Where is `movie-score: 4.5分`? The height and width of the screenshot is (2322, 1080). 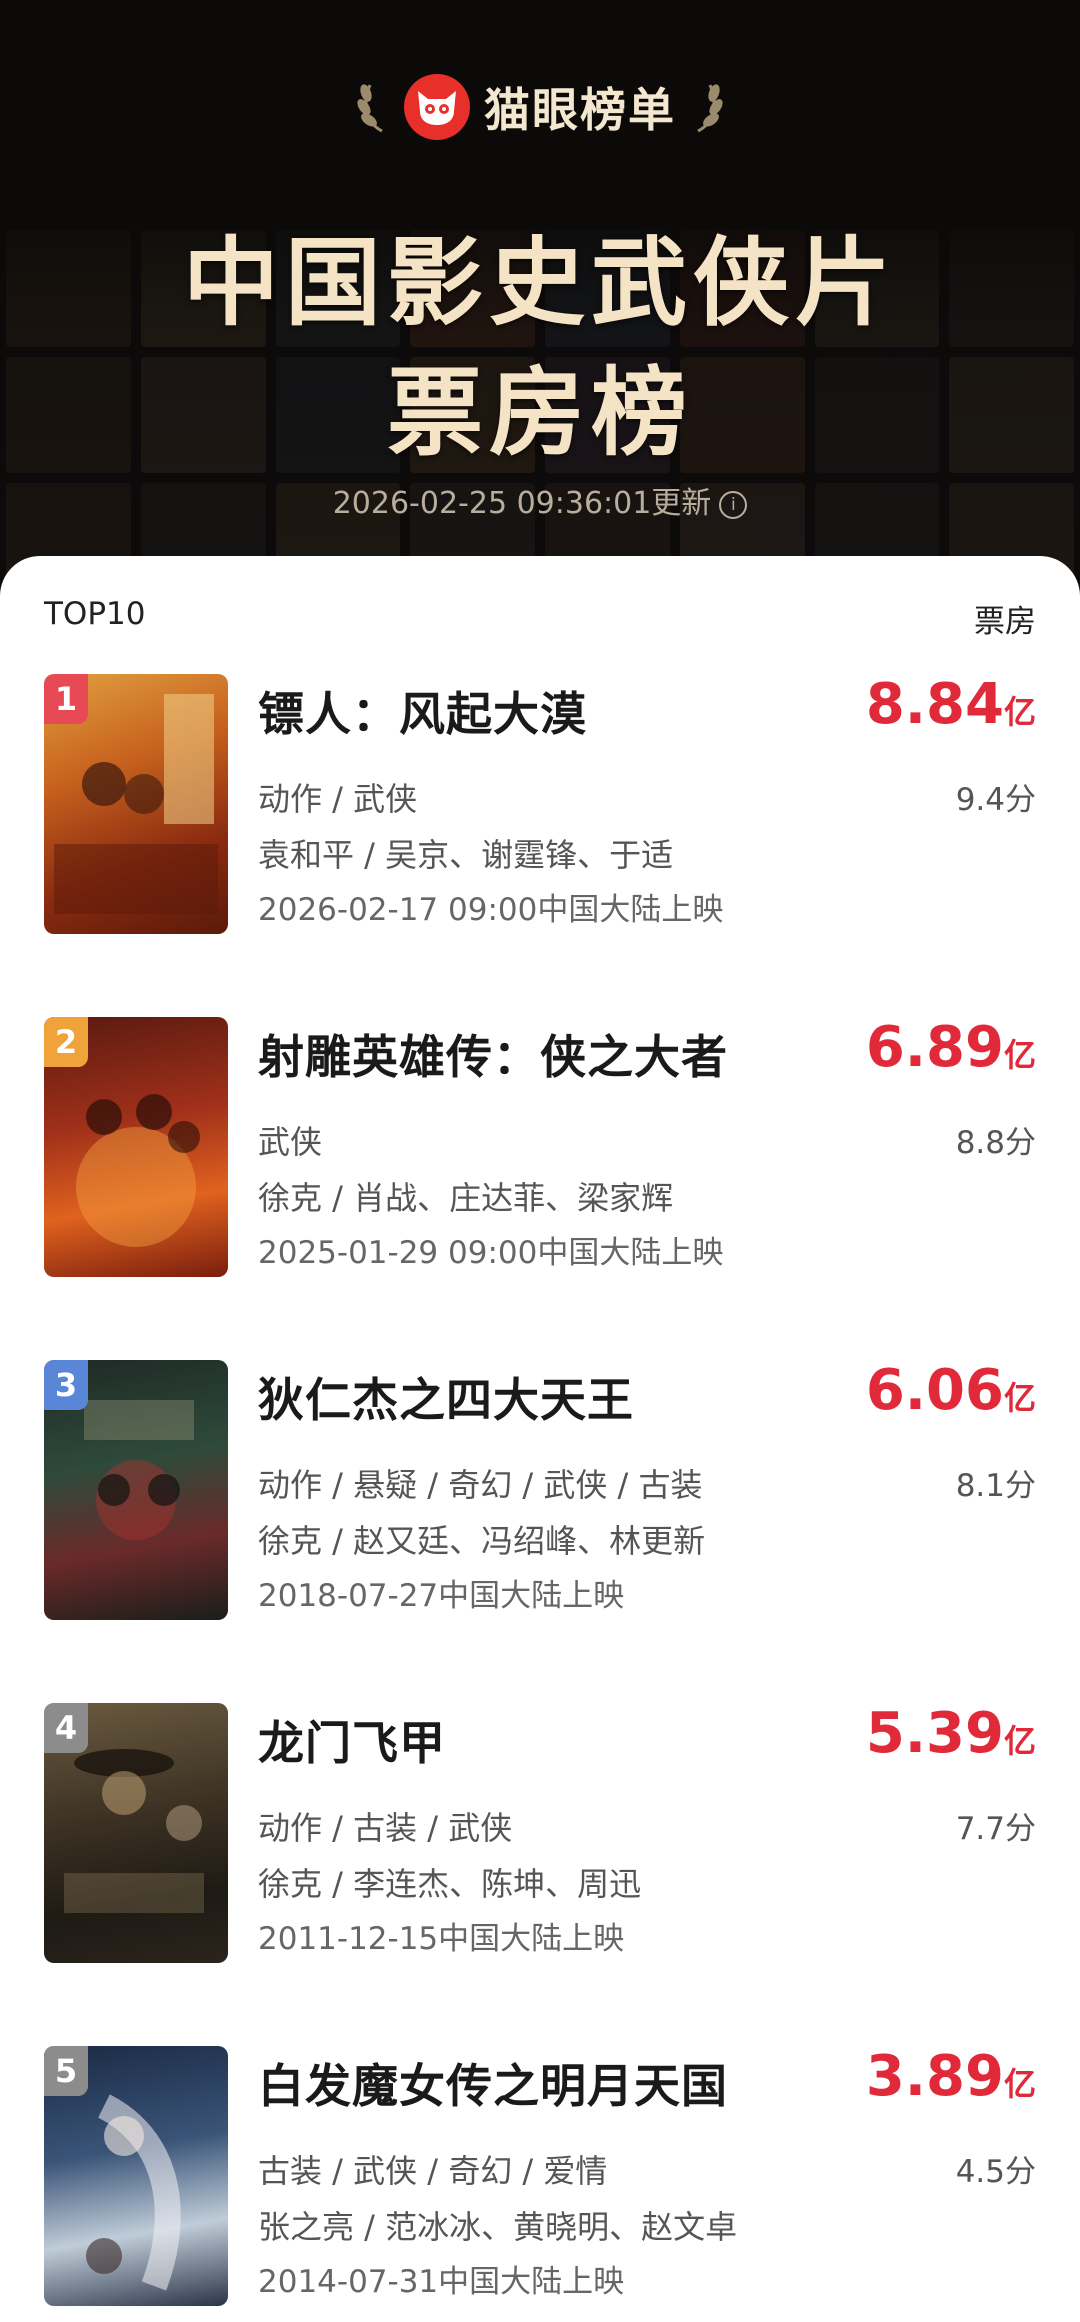 movie-score: 4.5分 is located at coordinates (995, 2172).